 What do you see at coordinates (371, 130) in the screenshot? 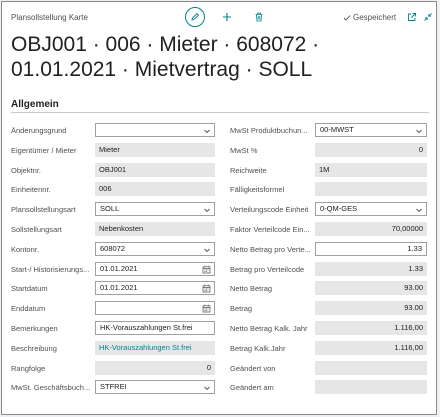
I see `mwst-produktbuchun-dropdown: 00-MWST` at bounding box center [371, 130].